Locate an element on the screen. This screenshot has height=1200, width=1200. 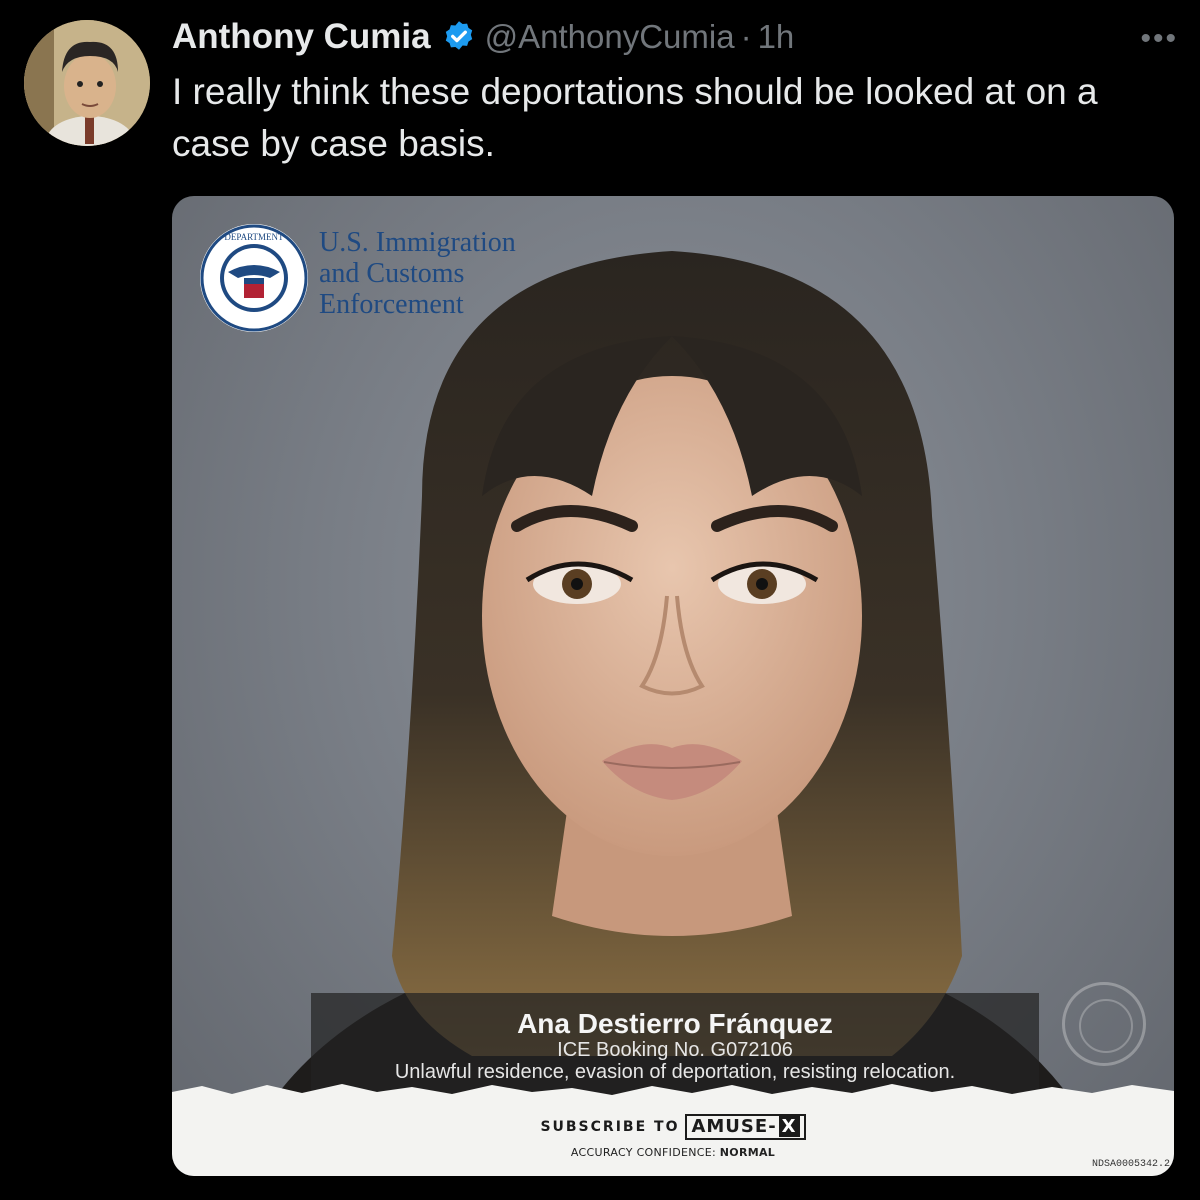
agency-name: U.S. Immigration and Customs Enforcement is located at coordinates (417, 273).